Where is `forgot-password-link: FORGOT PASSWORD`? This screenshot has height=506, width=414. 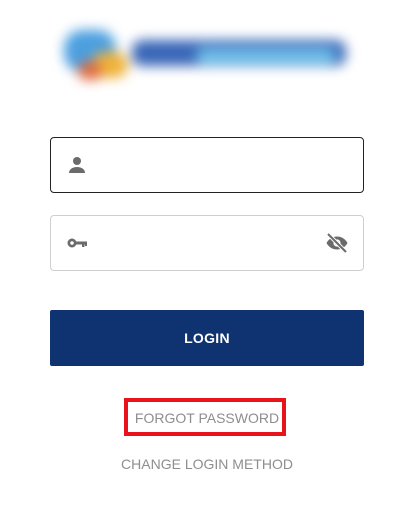
forgot-password-link: FORGOT PASSWORD is located at coordinates (207, 418).